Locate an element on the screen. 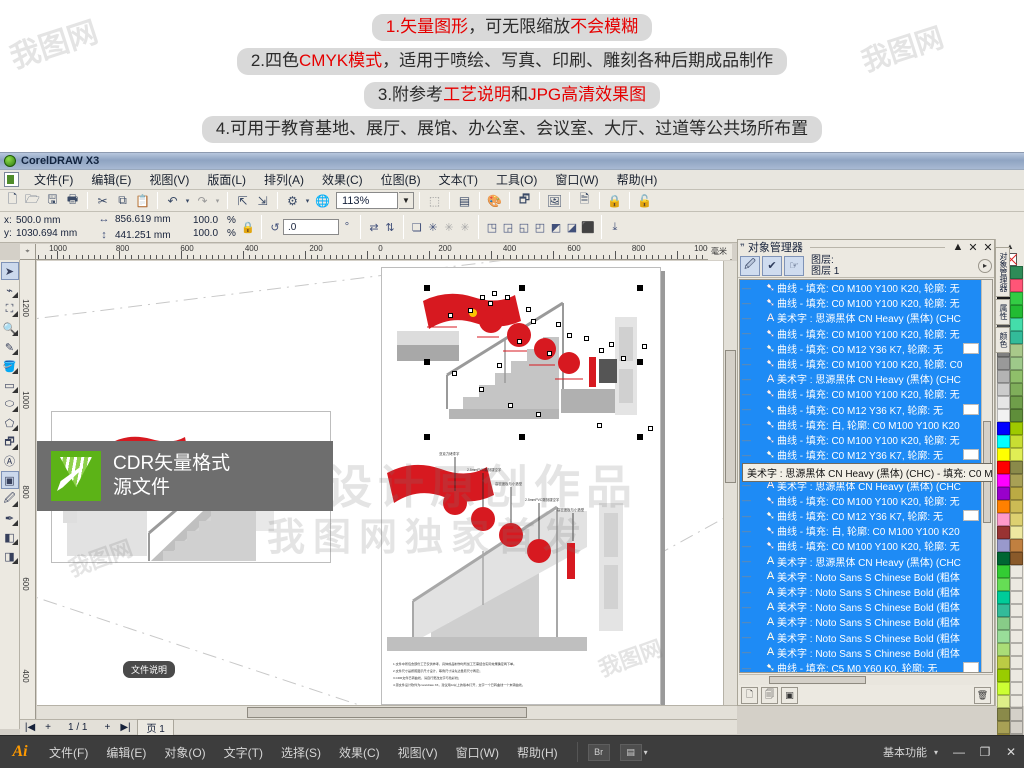  object-list-row: — ➷ 曲线 - 填充: C5 M0 Y60 K0, 轮廓: 无 is located at coordinates (860, 666).